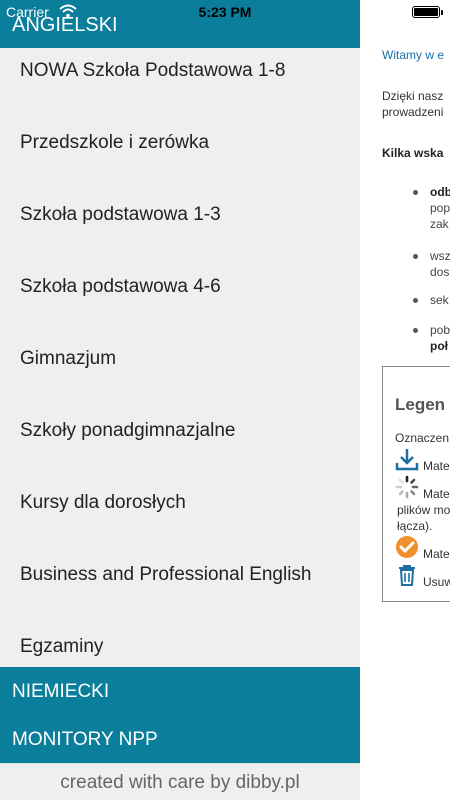 Image resolution: width=450 pixels, height=800 pixels. Describe the element at coordinates (68, 358) in the screenshot. I see `menu-item-label: Gimnazjum` at that location.